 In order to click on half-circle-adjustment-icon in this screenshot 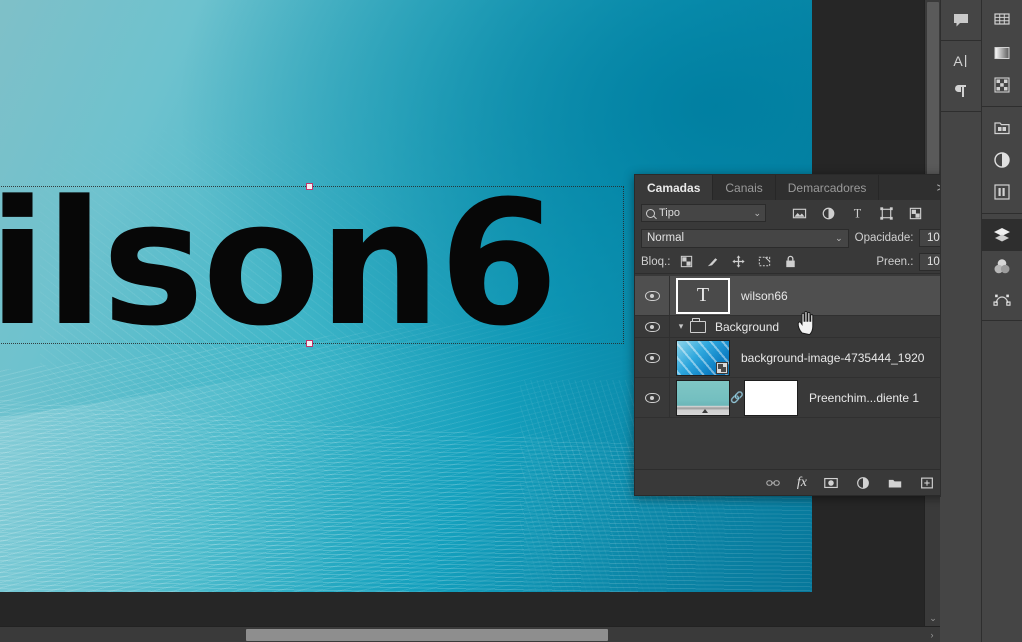, I will do `click(1002, 160)`.